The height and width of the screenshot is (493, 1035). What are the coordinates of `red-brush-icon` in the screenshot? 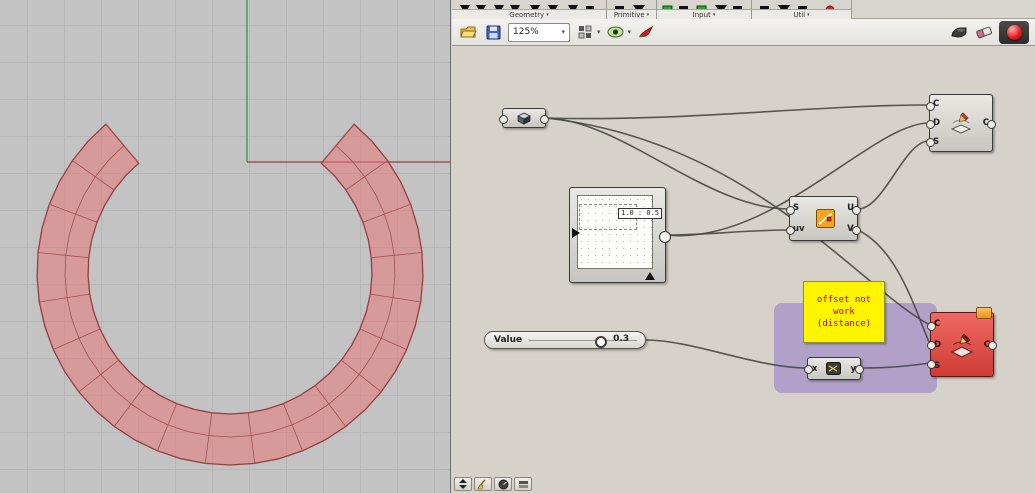 It's located at (646, 31).